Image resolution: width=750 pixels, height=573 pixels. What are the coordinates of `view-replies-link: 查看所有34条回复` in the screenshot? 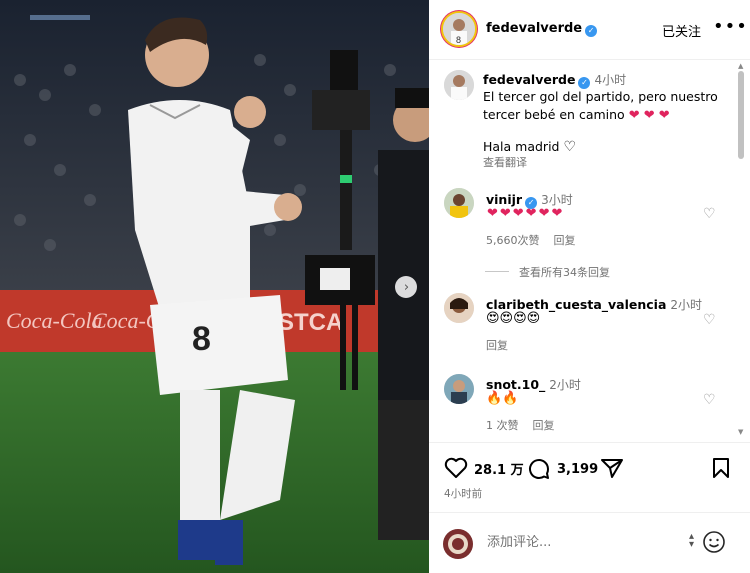 It's located at (547, 272).